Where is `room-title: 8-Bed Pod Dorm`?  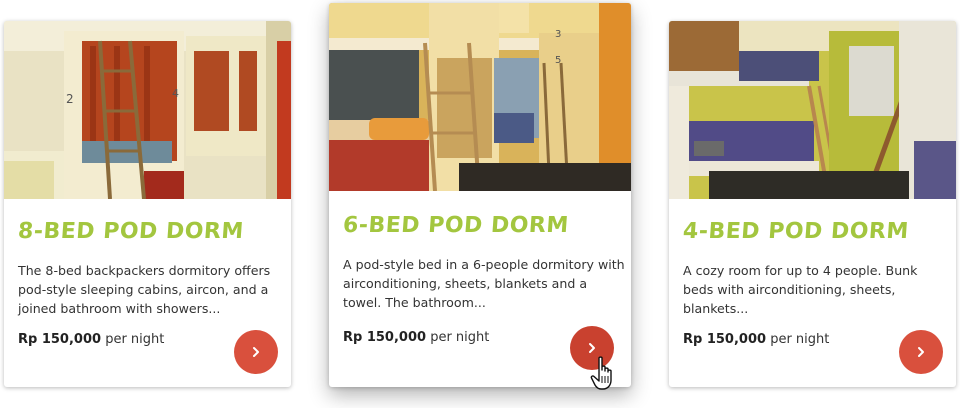 room-title: 8-Bed Pod Dorm is located at coordinates (131, 231).